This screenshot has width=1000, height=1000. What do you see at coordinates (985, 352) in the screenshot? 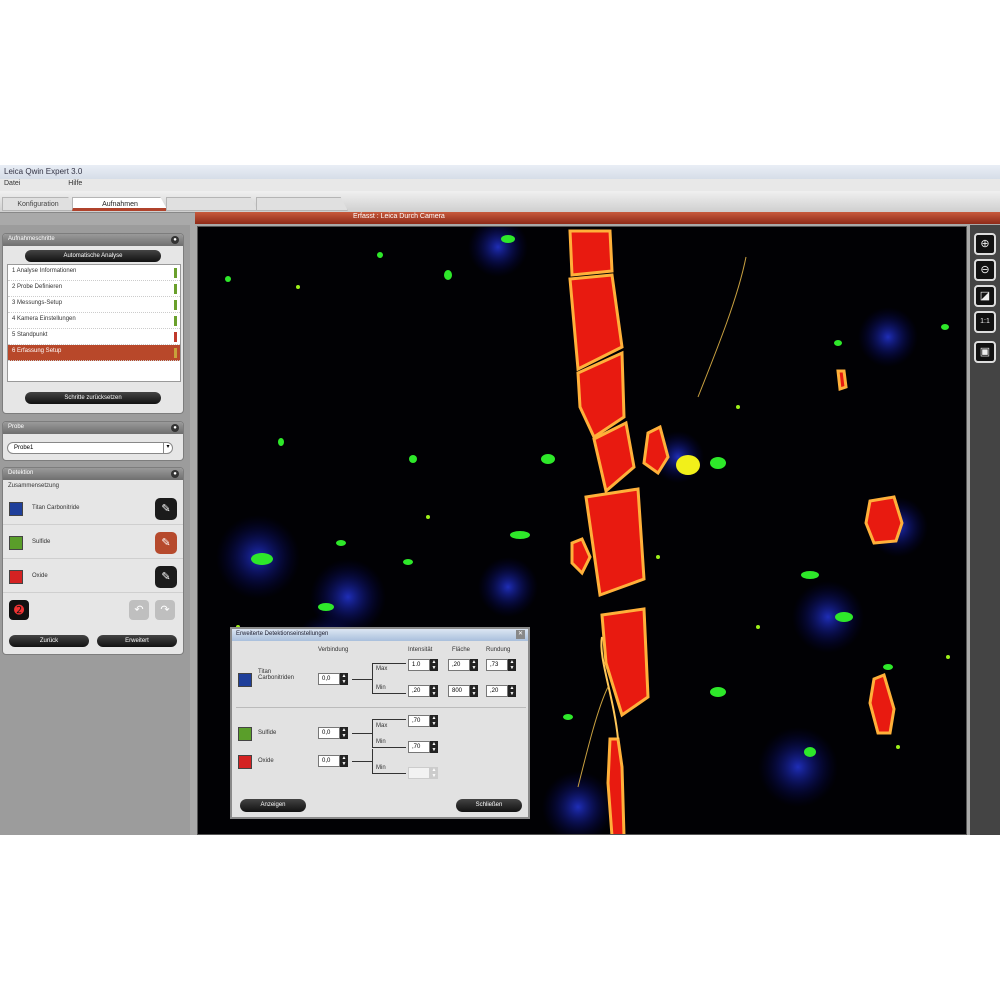
I see `overlay-icon: ▣` at bounding box center [985, 352].